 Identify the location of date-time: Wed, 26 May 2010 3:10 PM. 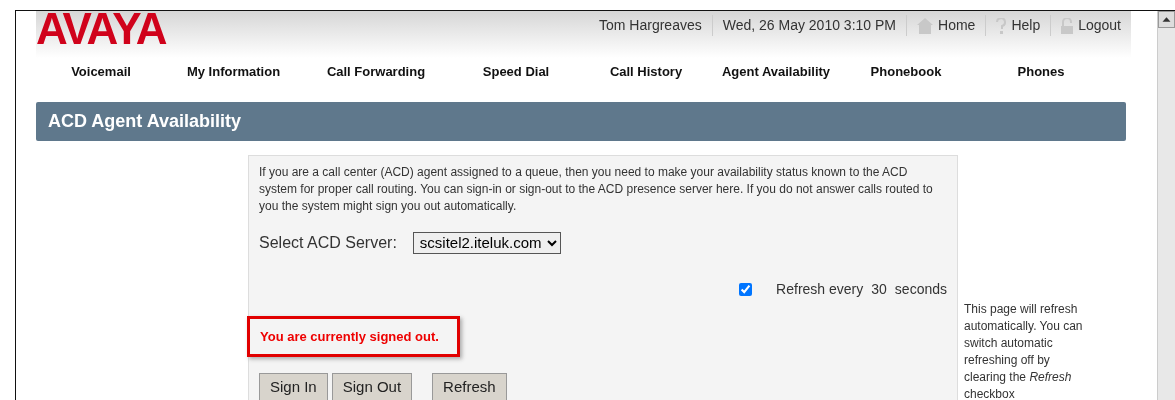
(809, 25).